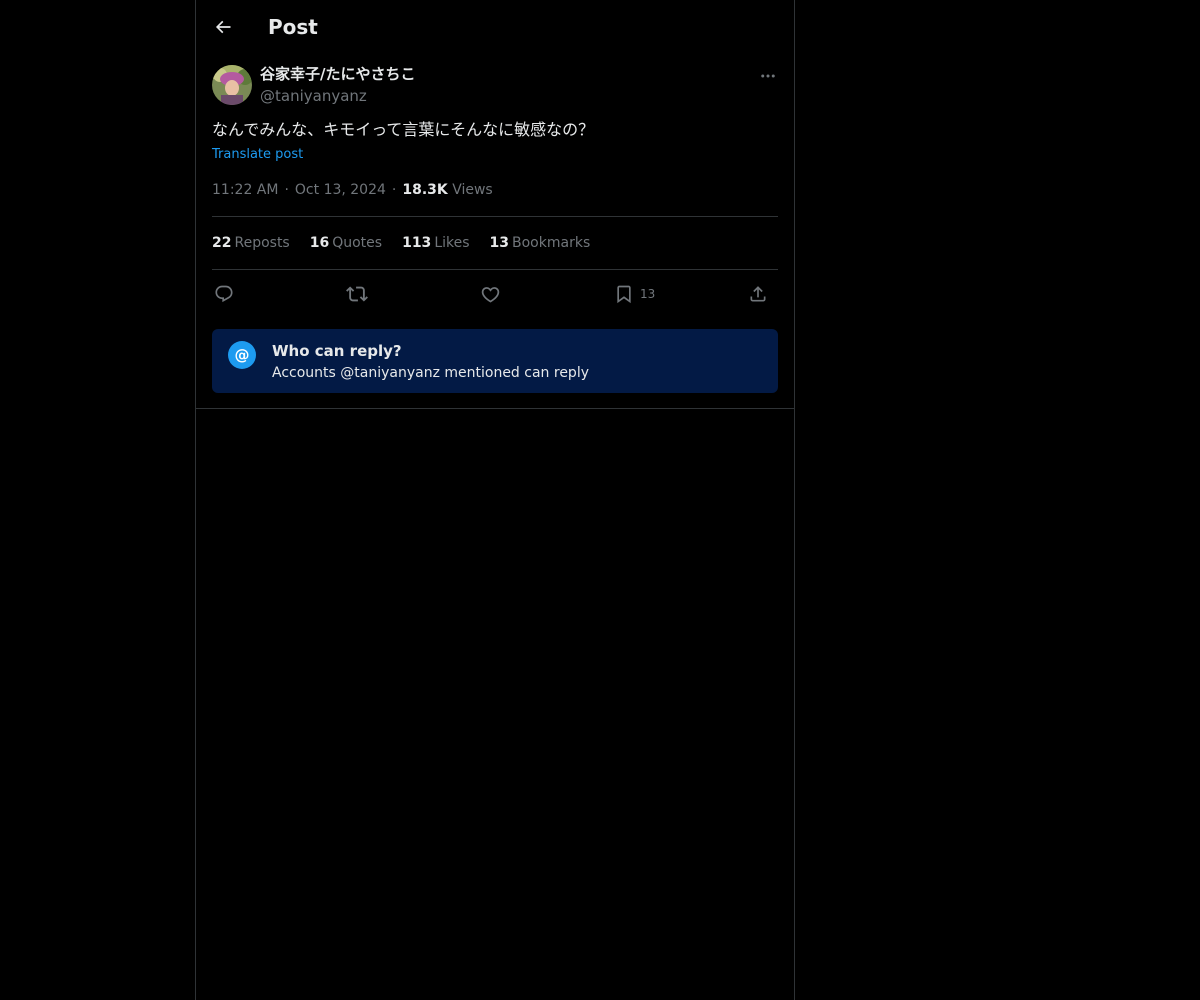  What do you see at coordinates (293, 27) in the screenshot?
I see `page-title: Post` at bounding box center [293, 27].